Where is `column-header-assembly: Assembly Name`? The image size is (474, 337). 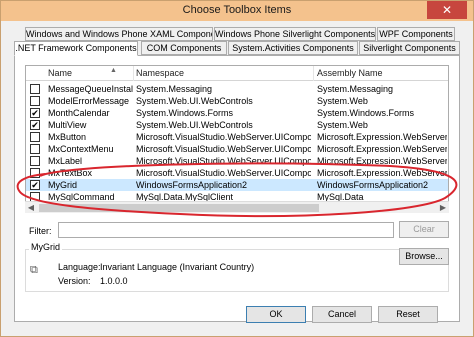 column-header-assembly: Assembly Name is located at coordinates (350, 73).